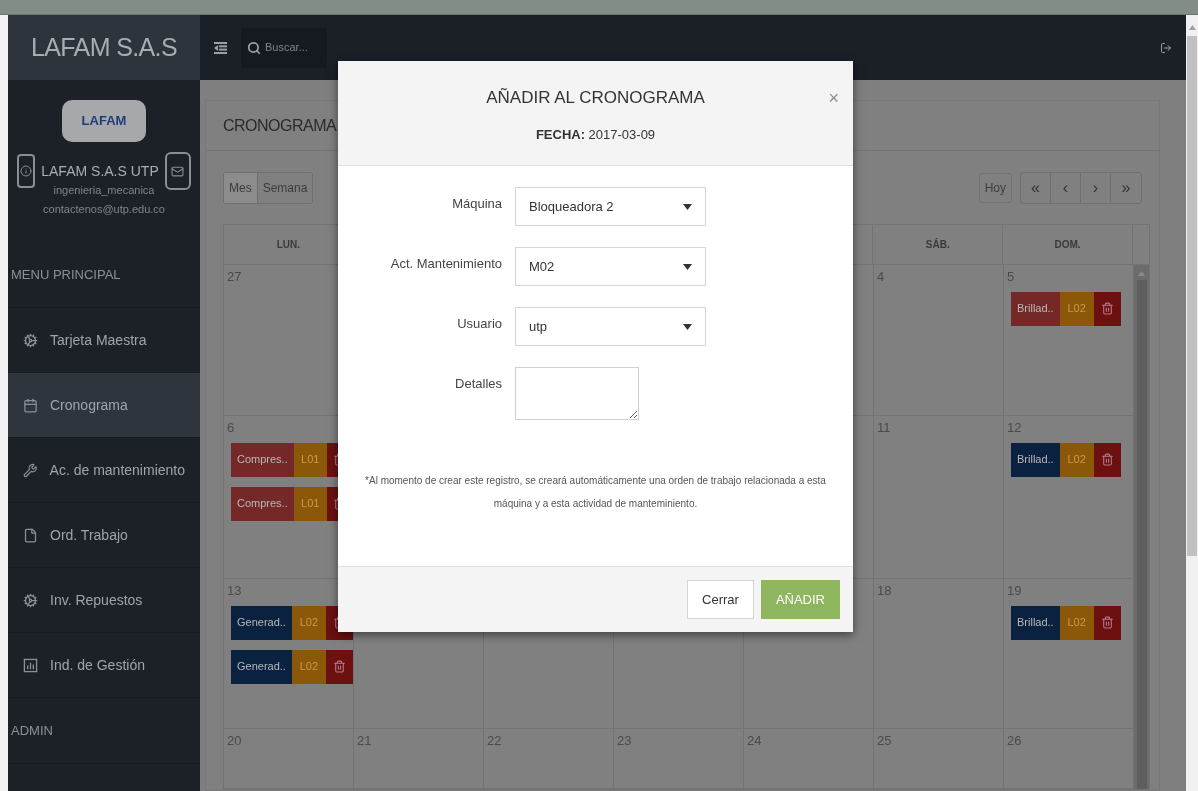  Describe the element at coordinates (1126, 188) in the screenshot. I see `nav-button: »` at that location.